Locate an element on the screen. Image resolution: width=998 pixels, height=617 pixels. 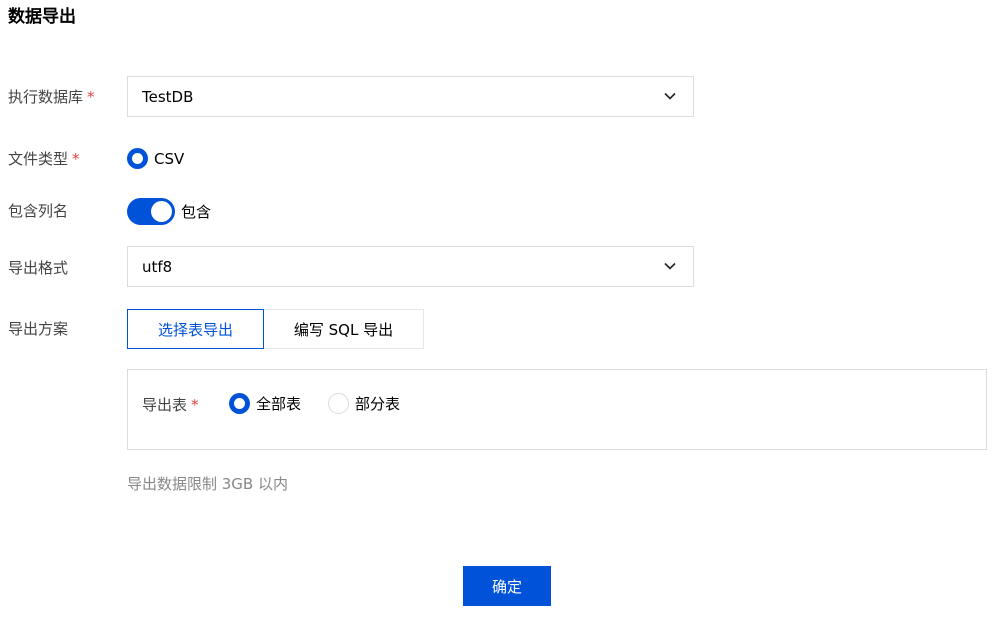
database-label-text: 执行数据库 is located at coordinates (46, 97).